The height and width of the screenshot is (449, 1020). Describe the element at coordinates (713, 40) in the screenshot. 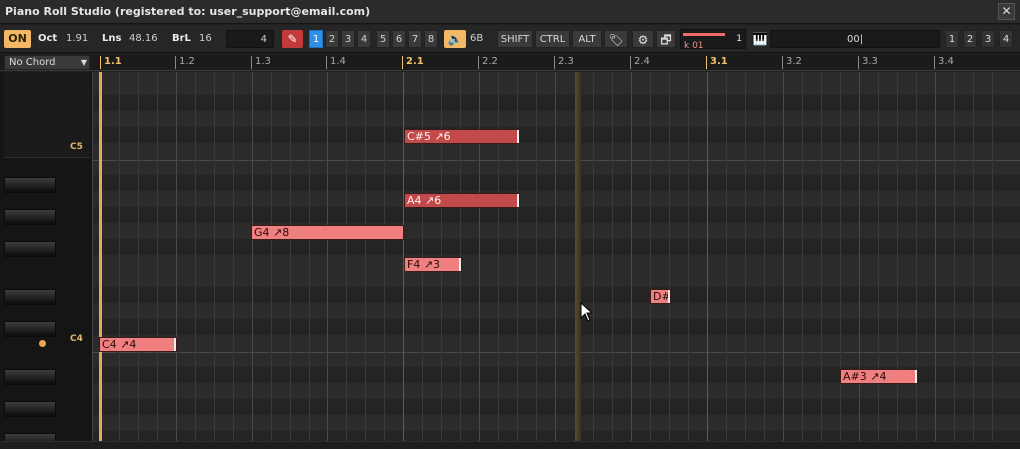

I see `velocity-meter: k 01 1` at that location.